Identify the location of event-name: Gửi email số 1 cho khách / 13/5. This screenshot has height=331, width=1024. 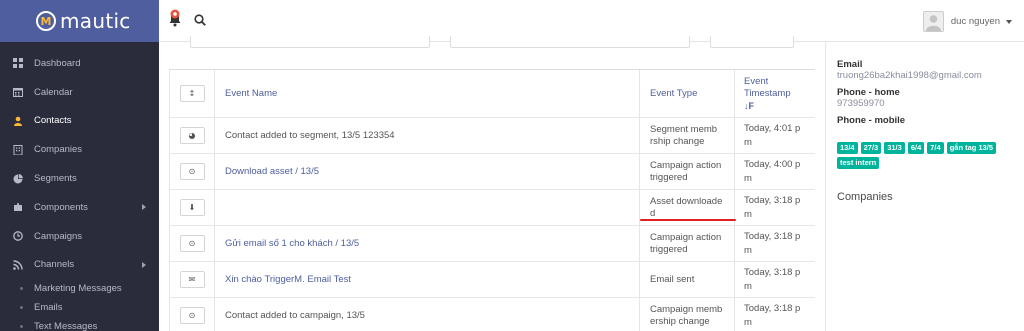
(427, 243).